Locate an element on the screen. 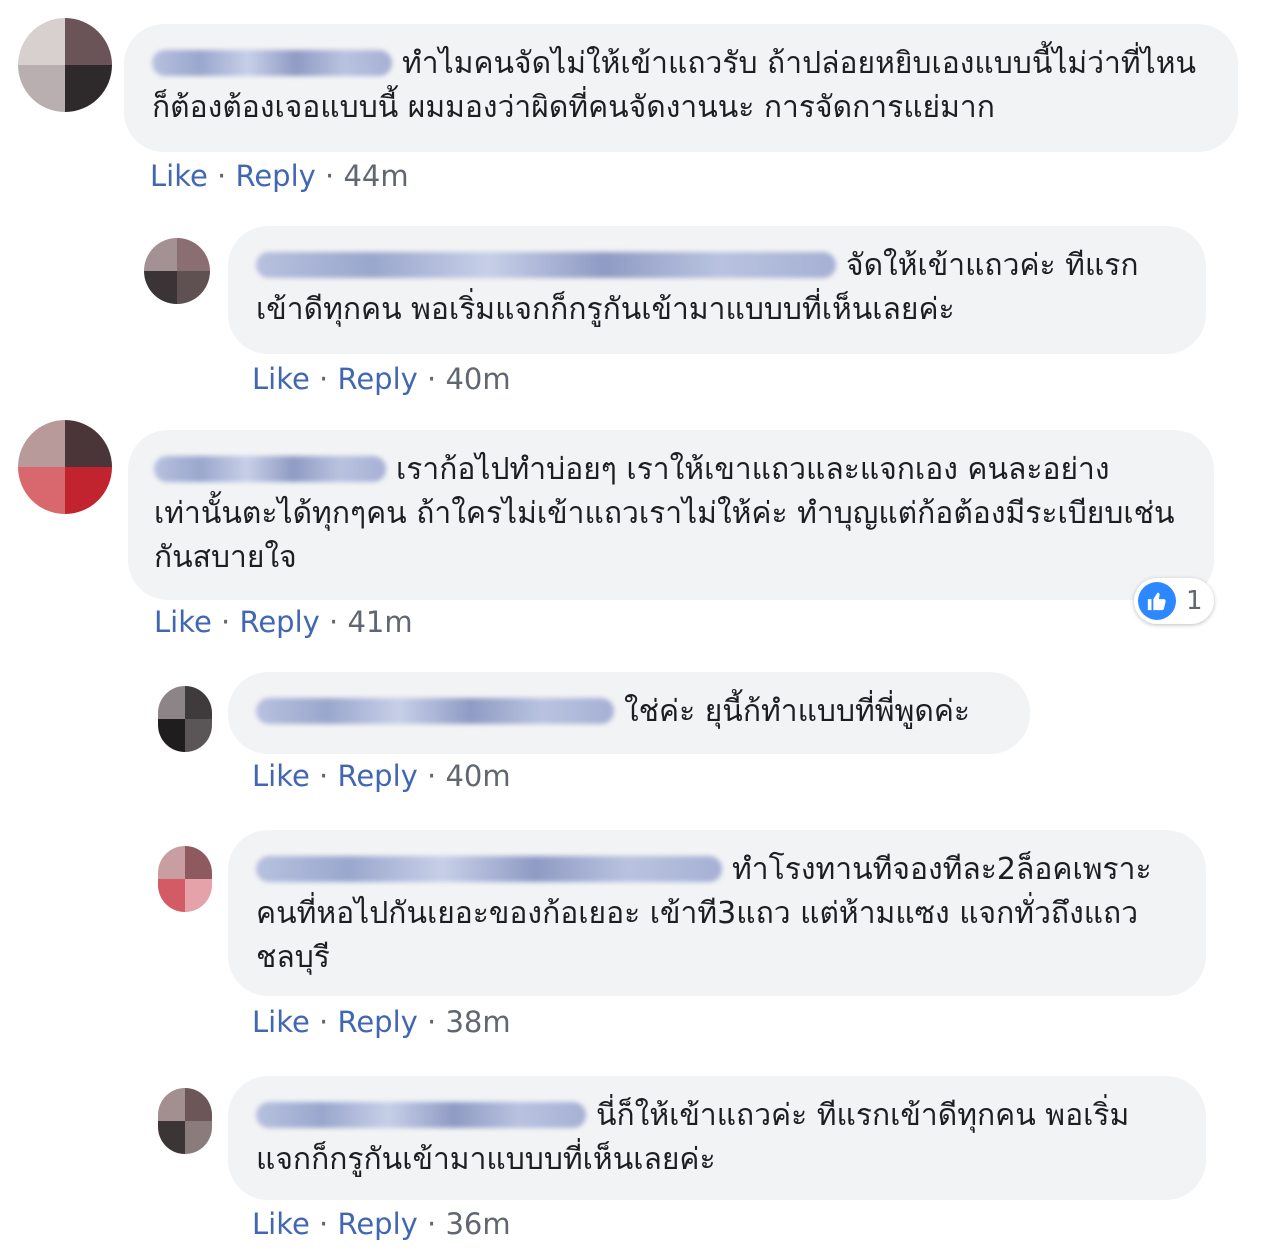 This screenshot has width=1280, height=1257. comment-actions: Like · Reply · 38m is located at coordinates (381, 1022).